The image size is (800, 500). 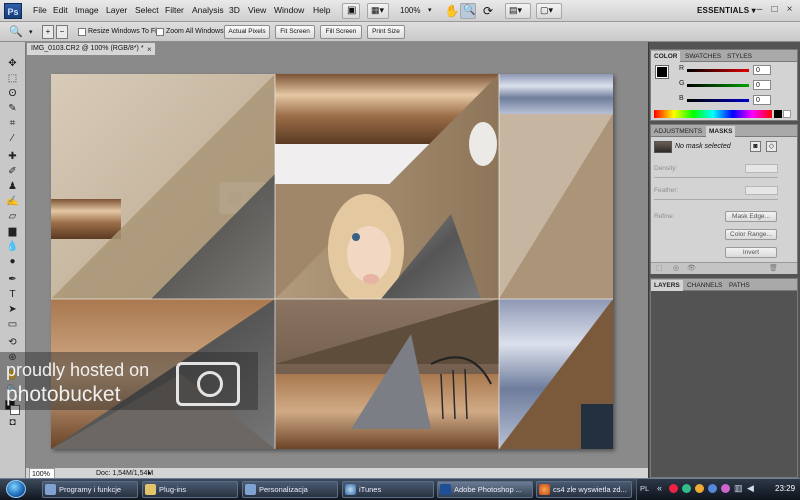 What do you see at coordinates (12, 79) in the screenshot?
I see `marquee-tool-icon: ⬚` at bounding box center [12, 79].